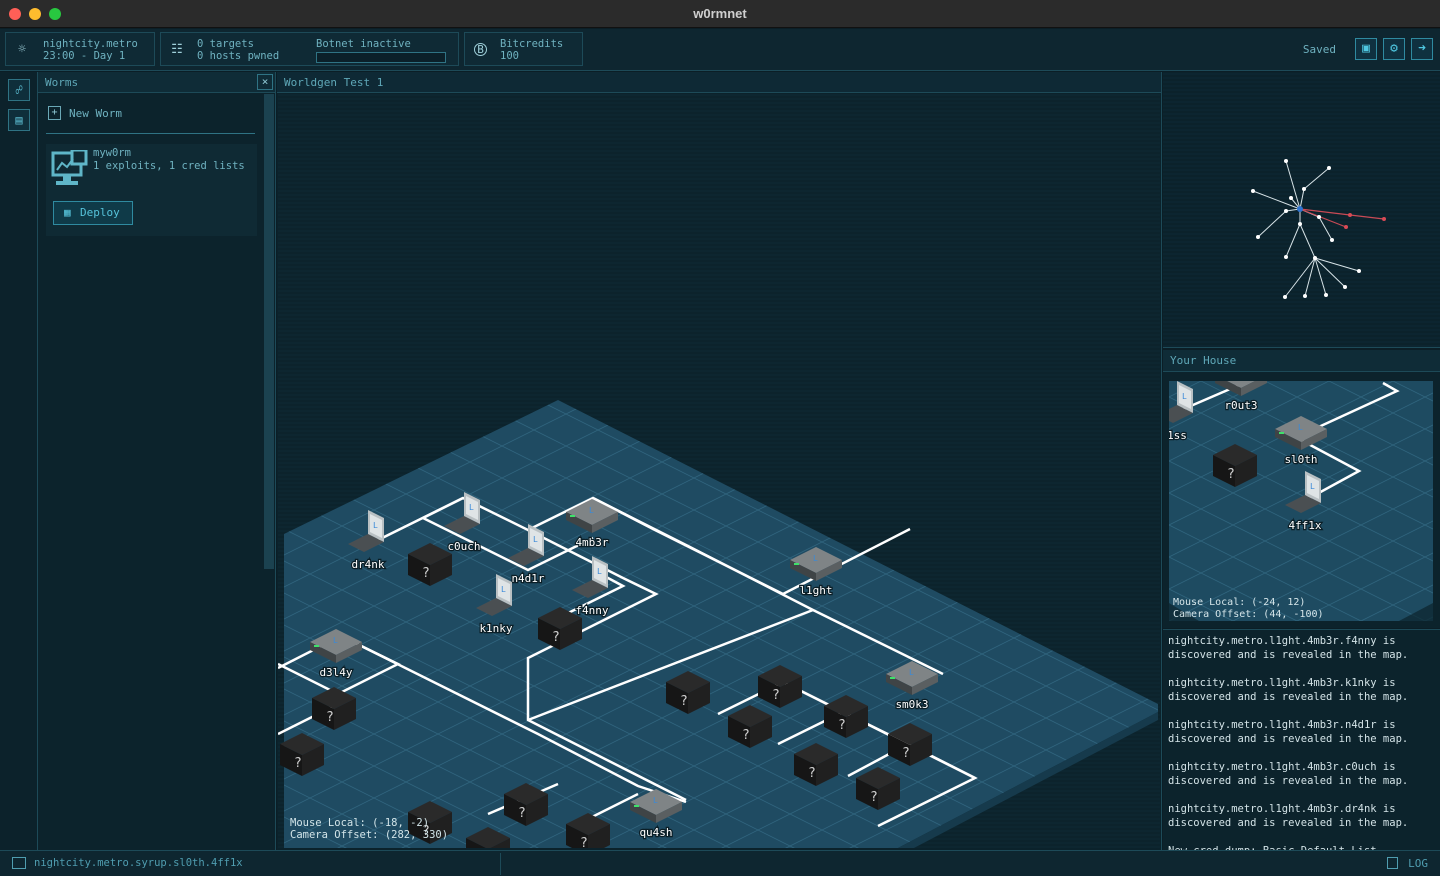 The image size is (1440, 876). I want to click on new-worm-button: + New Worm, so click(150, 119).